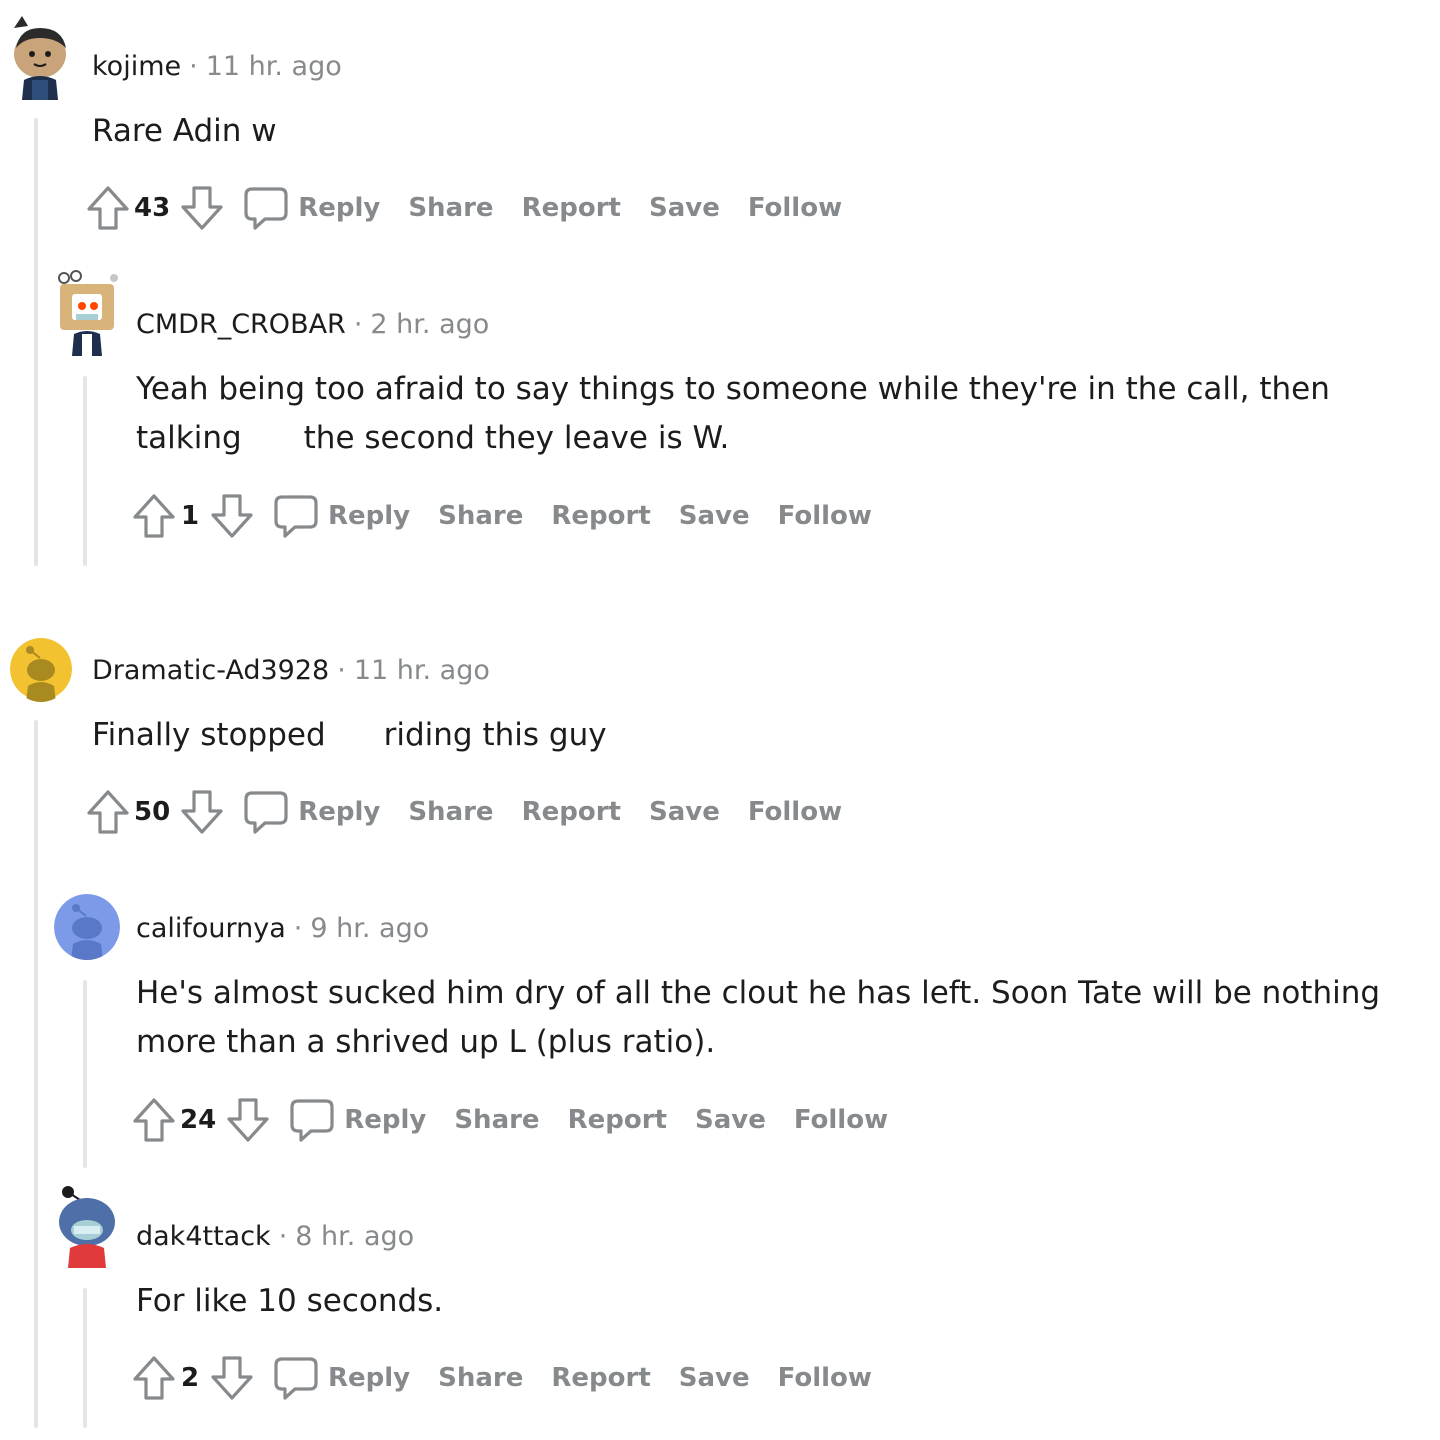 The height and width of the screenshot is (1440, 1440). What do you see at coordinates (516, 438) in the screenshot?
I see `comment-text-segment: the second they leave is W.` at bounding box center [516, 438].